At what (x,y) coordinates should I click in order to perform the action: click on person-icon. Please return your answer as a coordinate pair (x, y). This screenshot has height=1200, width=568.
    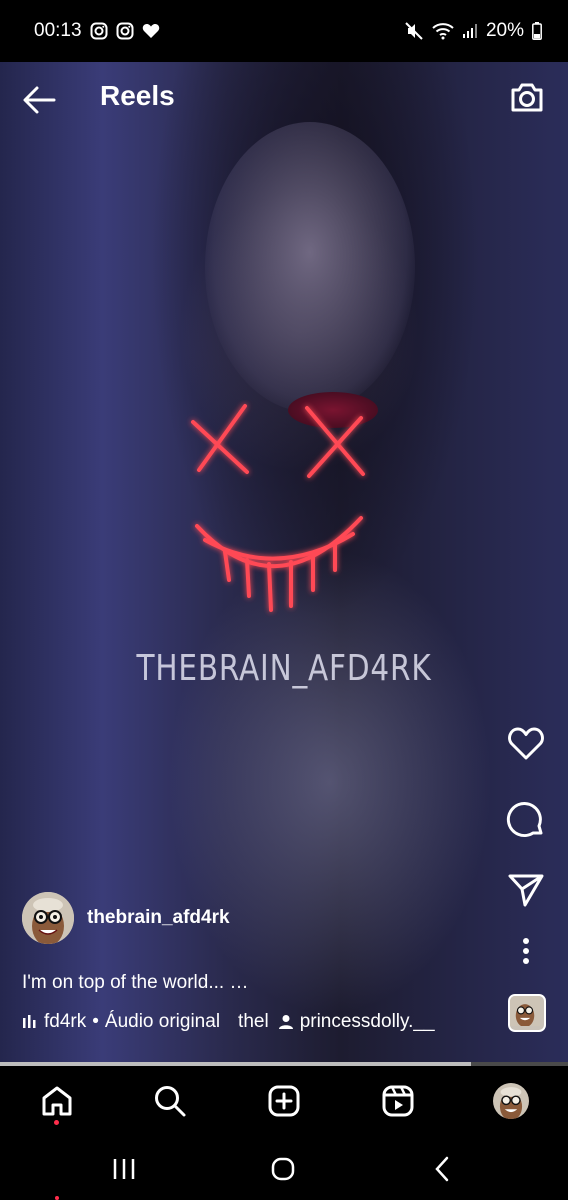
    Looking at the image, I should click on (285, 1022).